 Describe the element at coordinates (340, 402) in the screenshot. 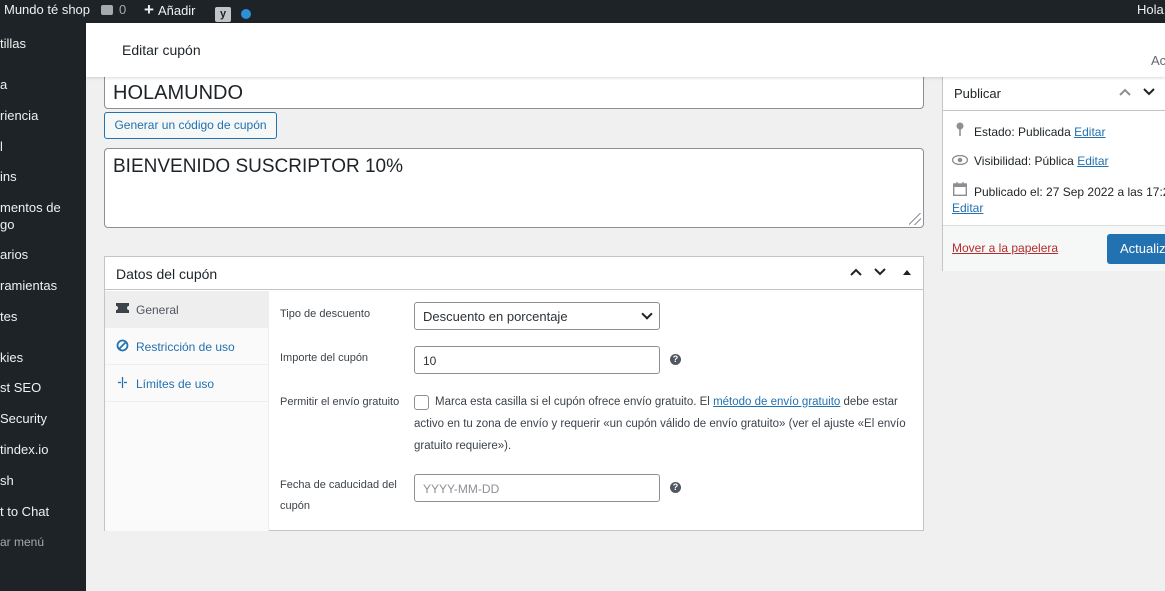

I see `free-shipping-label: Permitir el envío gratuito` at that location.